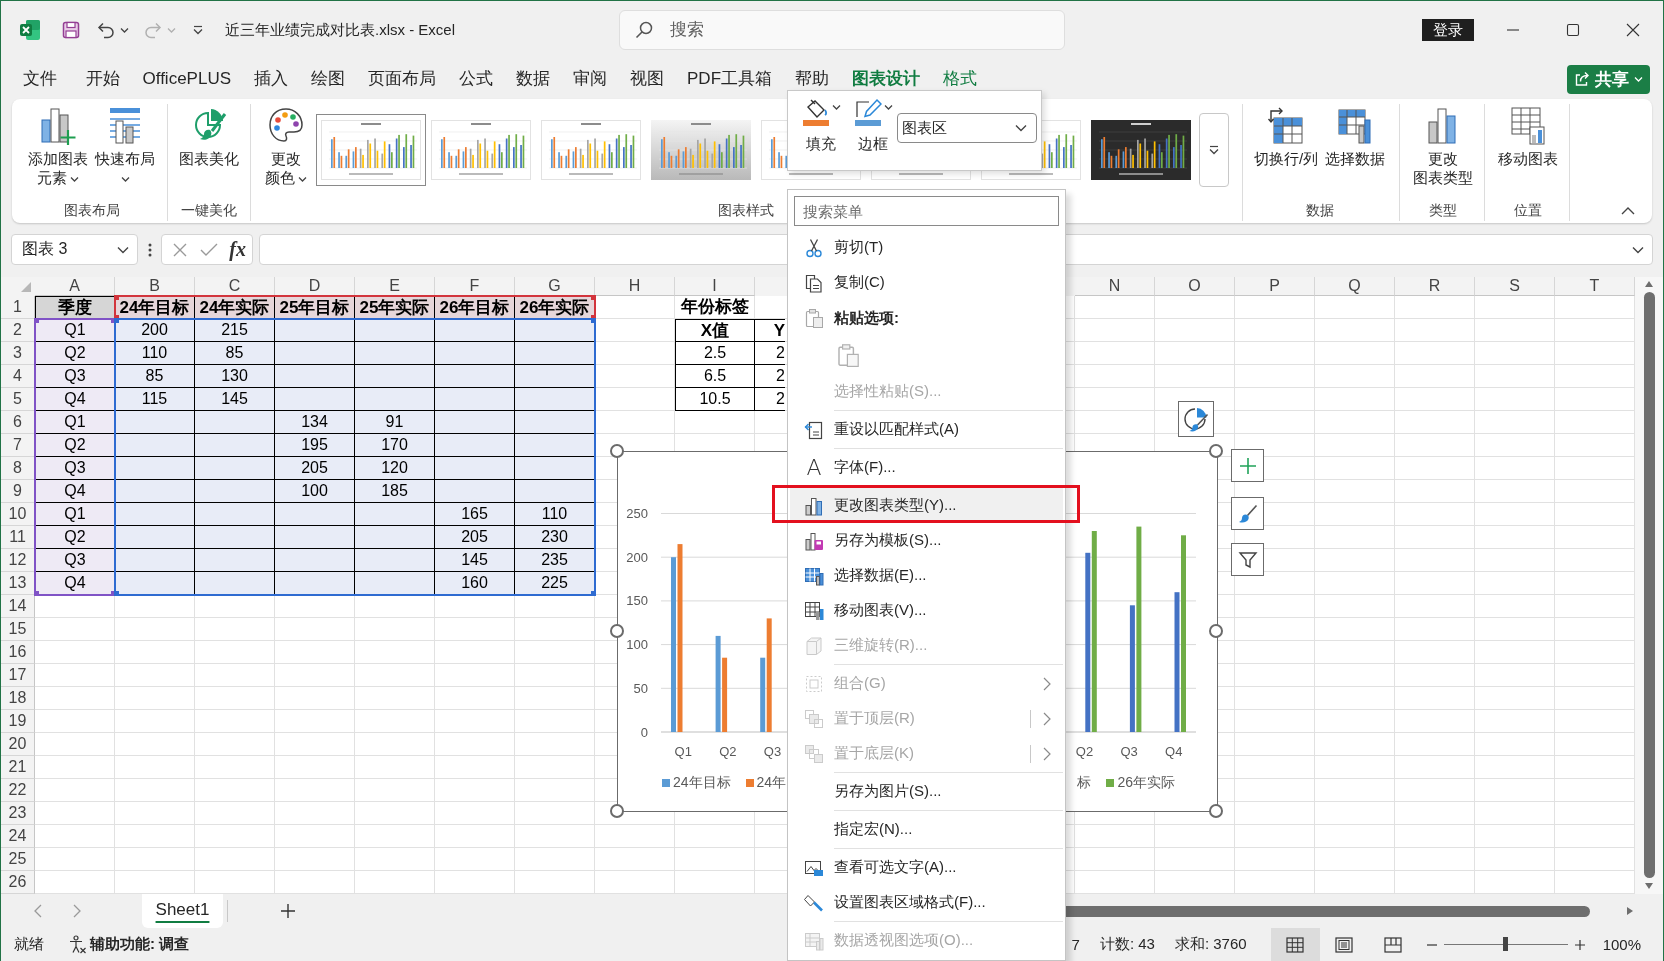  What do you see at coordinates (475, 514) in the screenshot?
I see `table-cell: 165` at bounding box center [475, 514].